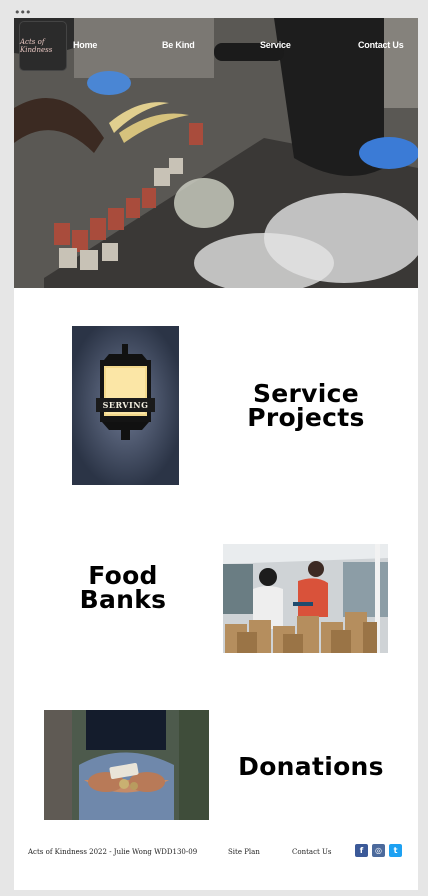 The width and height of the screenshot is (428, 896). Describe the element at coordinates (361, 850) in the screenshot. I see `facebook-icon: f` at that location.